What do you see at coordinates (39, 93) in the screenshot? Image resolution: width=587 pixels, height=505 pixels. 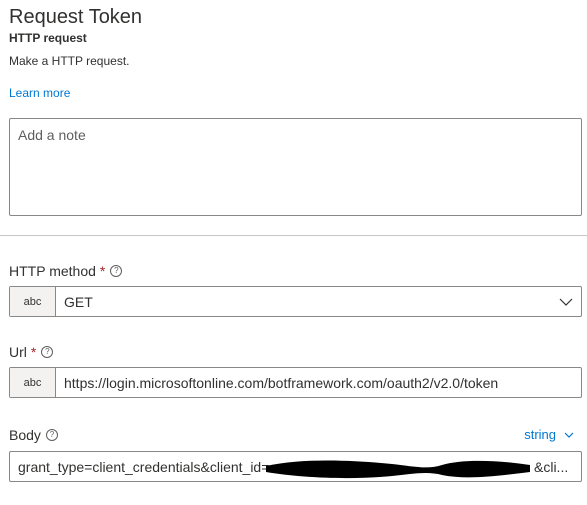 I see `learn-more-link: Learn more` at bounding box center [39, 93].